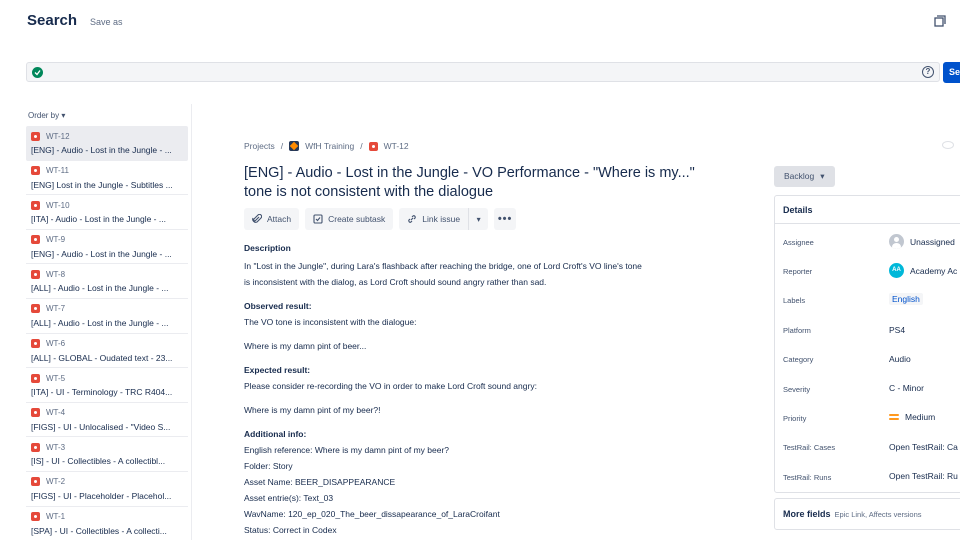  Describe the element at coordinates (809, 447) in the screenshot. I see `testrail-cases-label: TestRail: Cases` at that location.